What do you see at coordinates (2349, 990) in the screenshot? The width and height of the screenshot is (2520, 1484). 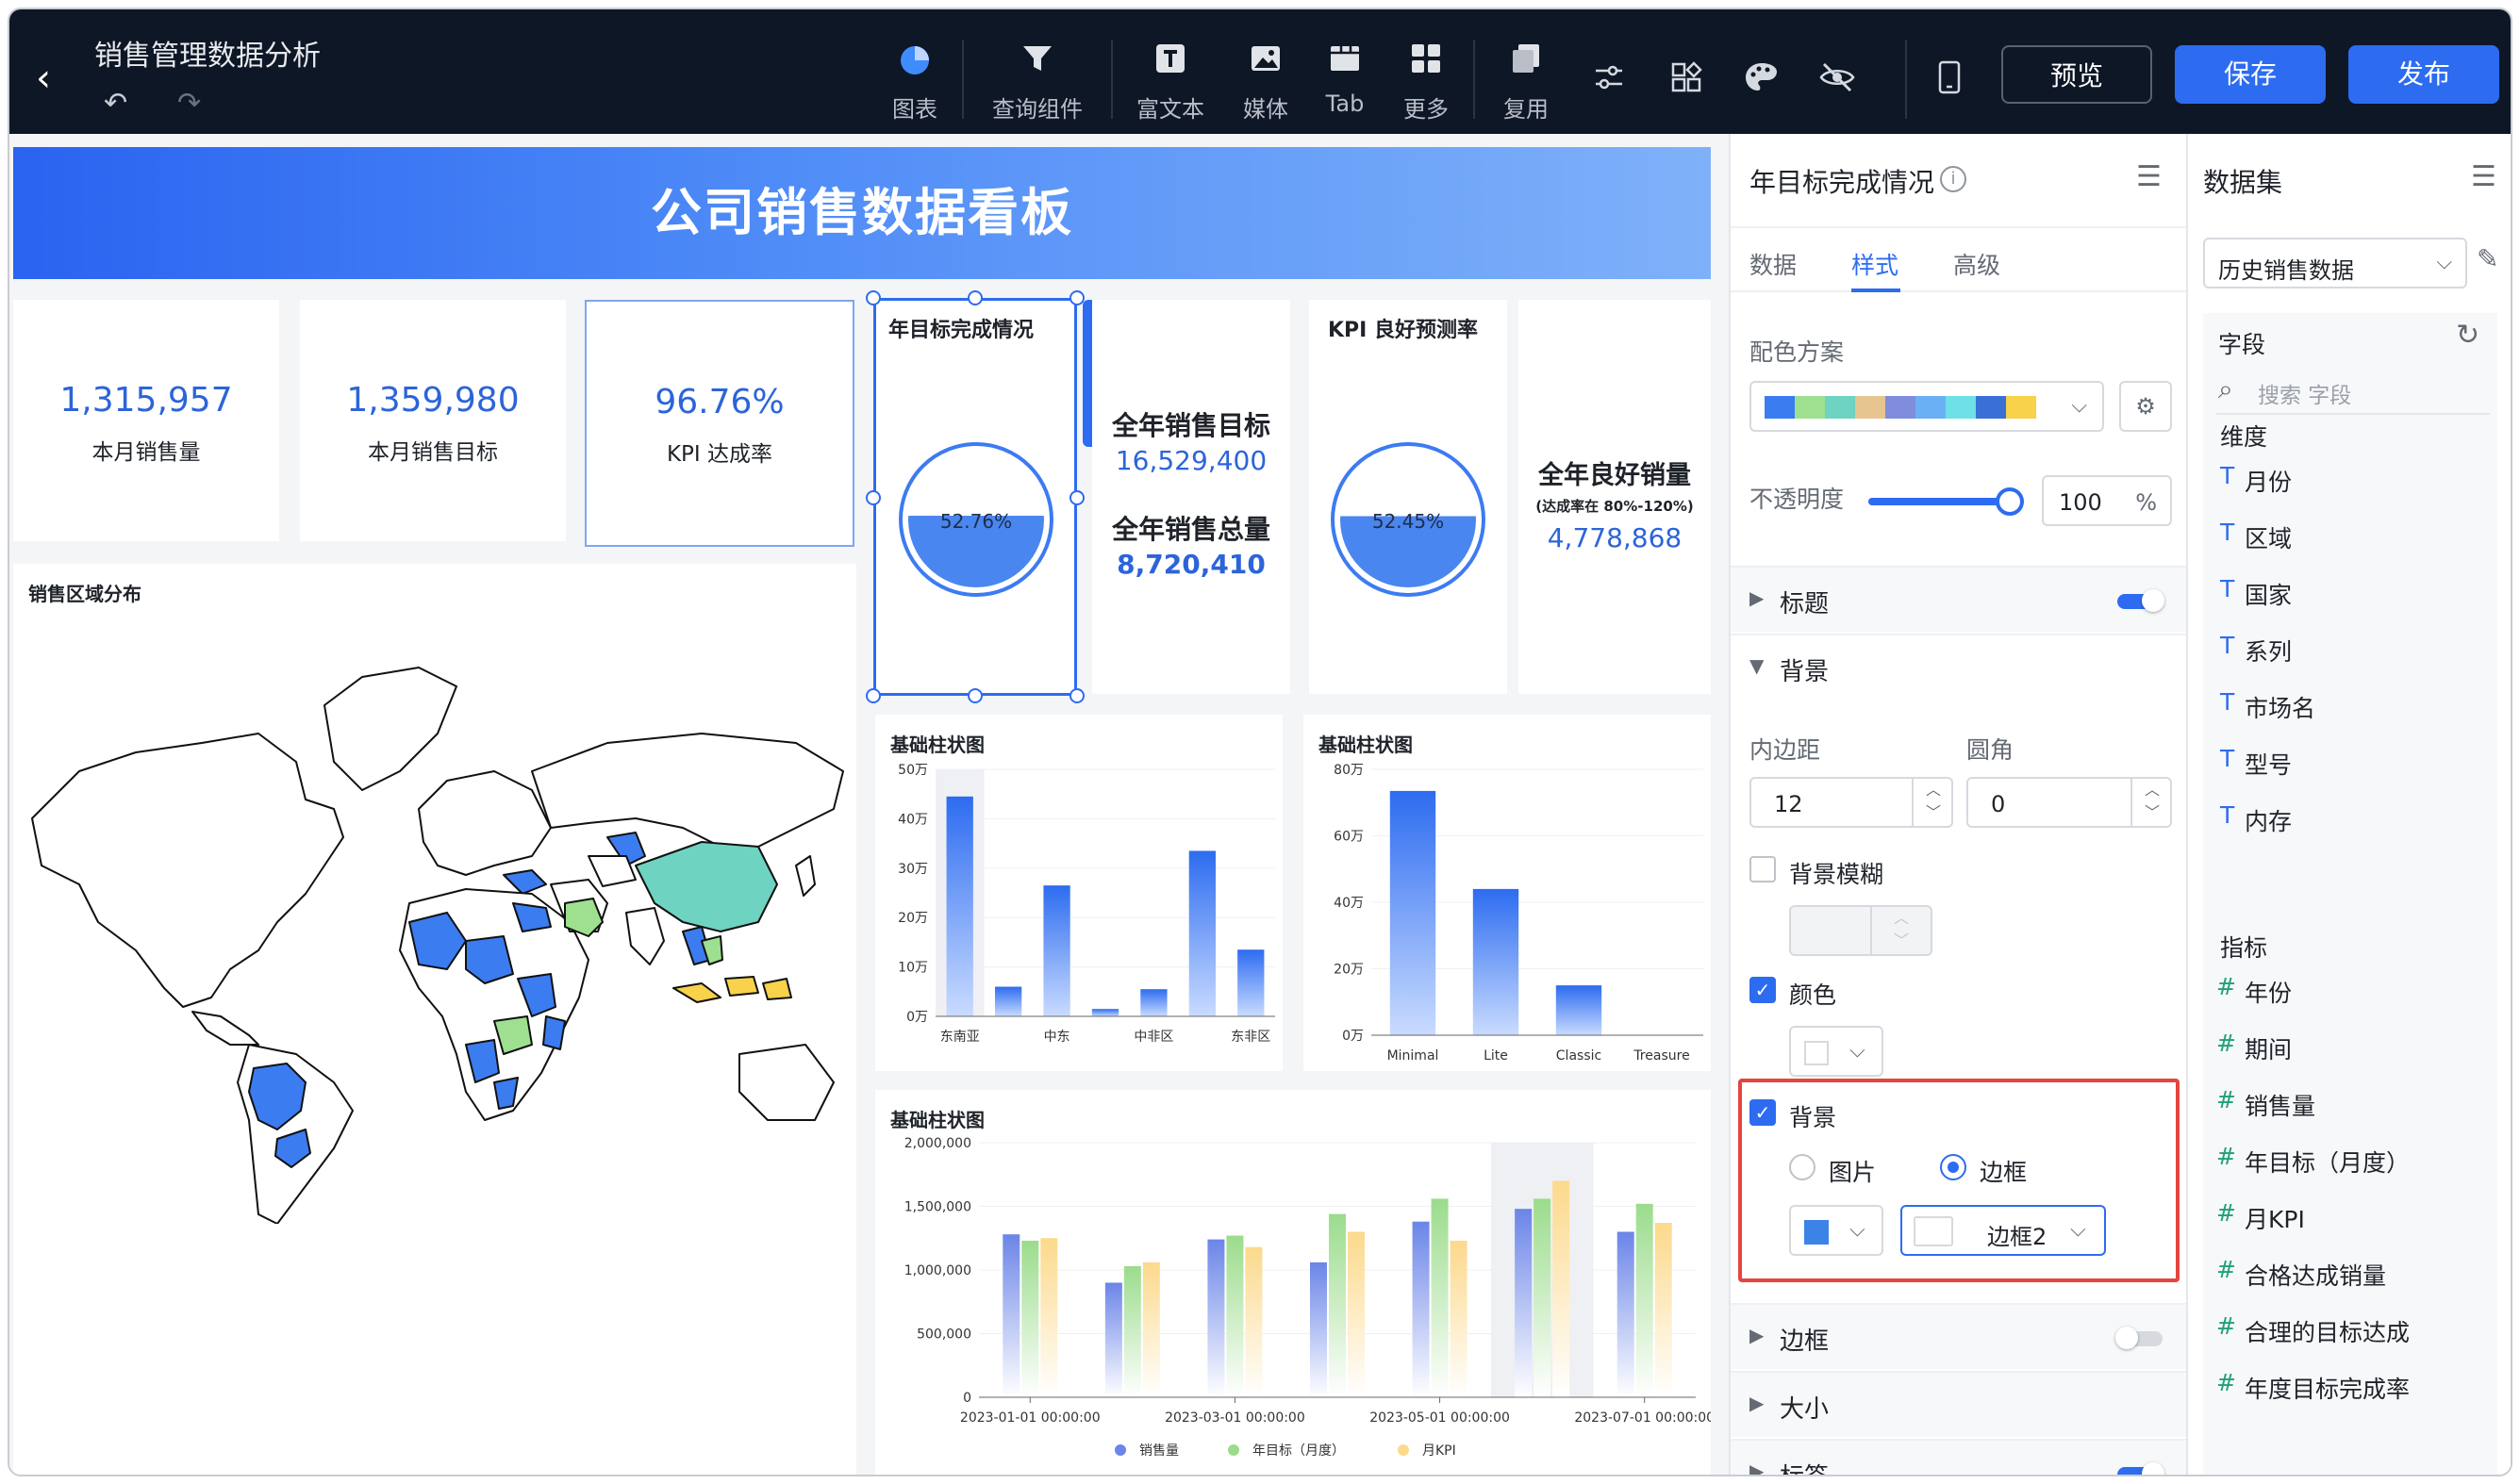 I see `measure-field: # 年份` at bounding box center [2349, 990].